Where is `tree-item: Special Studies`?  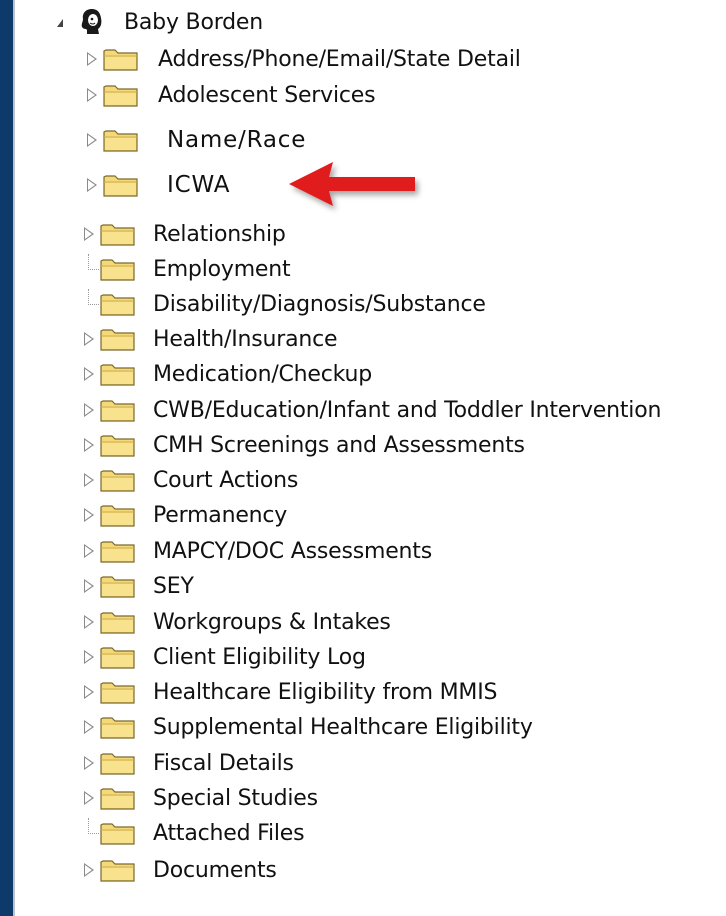 tree-item: Special Studies is located at coordinates (235, 798).